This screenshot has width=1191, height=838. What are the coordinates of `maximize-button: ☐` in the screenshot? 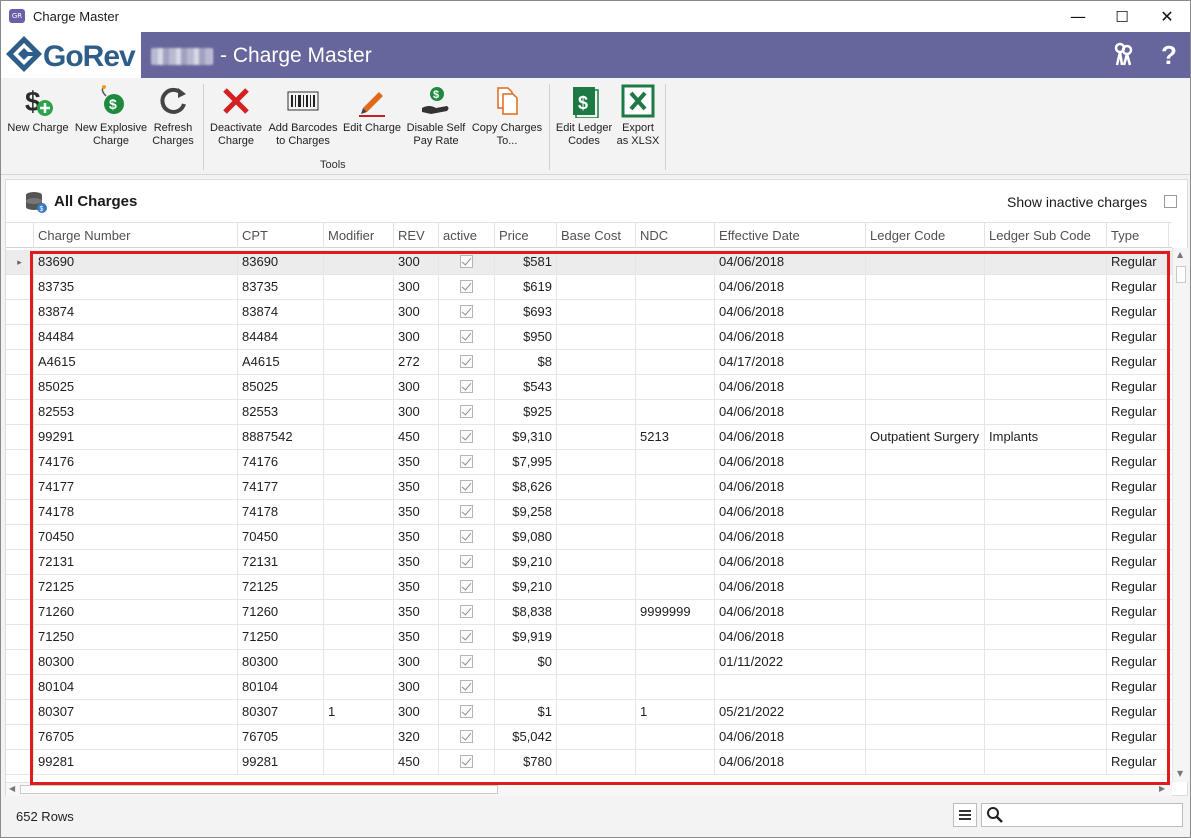 It's located at (1122, 16).